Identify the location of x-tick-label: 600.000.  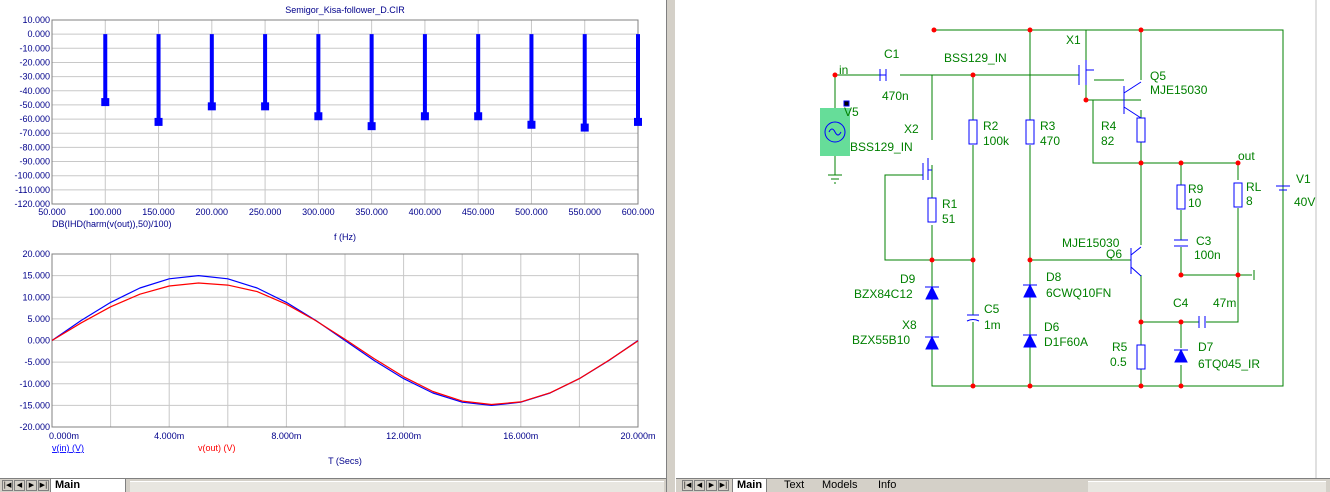
(638, 212).